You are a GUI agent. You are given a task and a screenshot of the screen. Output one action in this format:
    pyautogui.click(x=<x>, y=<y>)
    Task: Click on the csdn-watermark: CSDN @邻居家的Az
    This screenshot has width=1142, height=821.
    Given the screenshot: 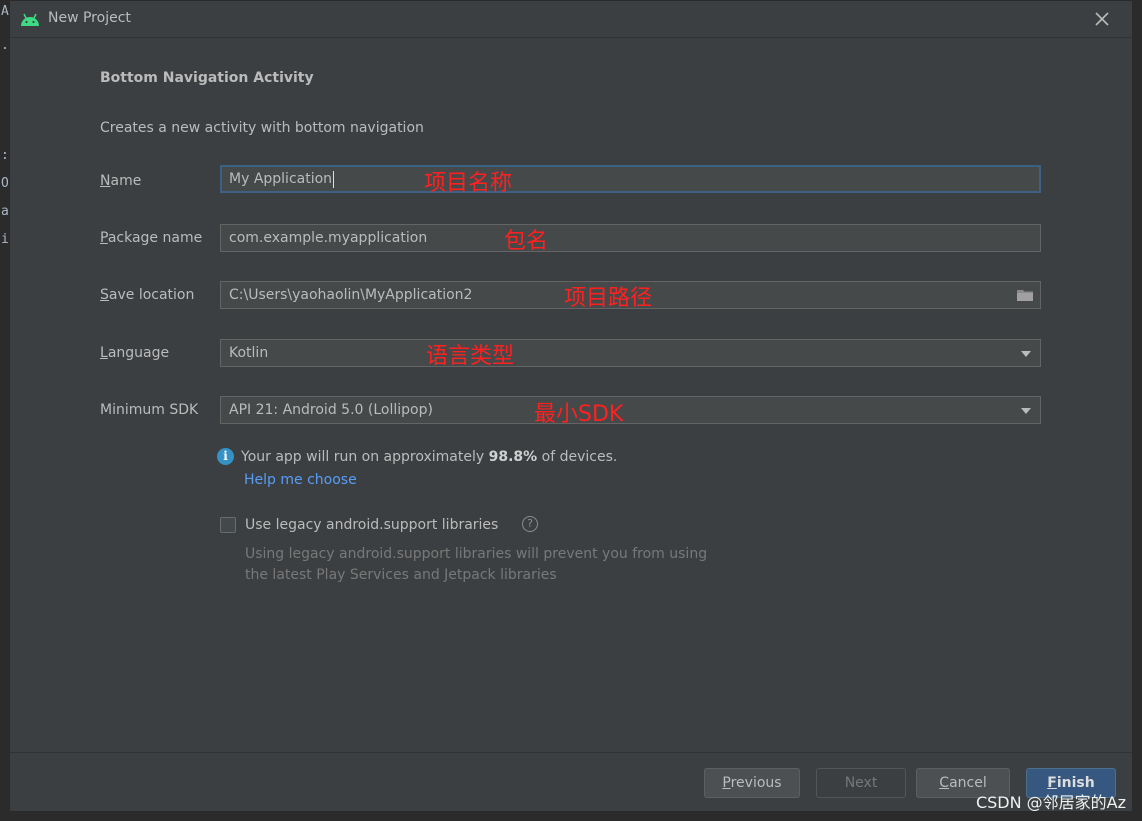 What is the action you would take?
    pyautogui.click(x=1050, y=802)
    